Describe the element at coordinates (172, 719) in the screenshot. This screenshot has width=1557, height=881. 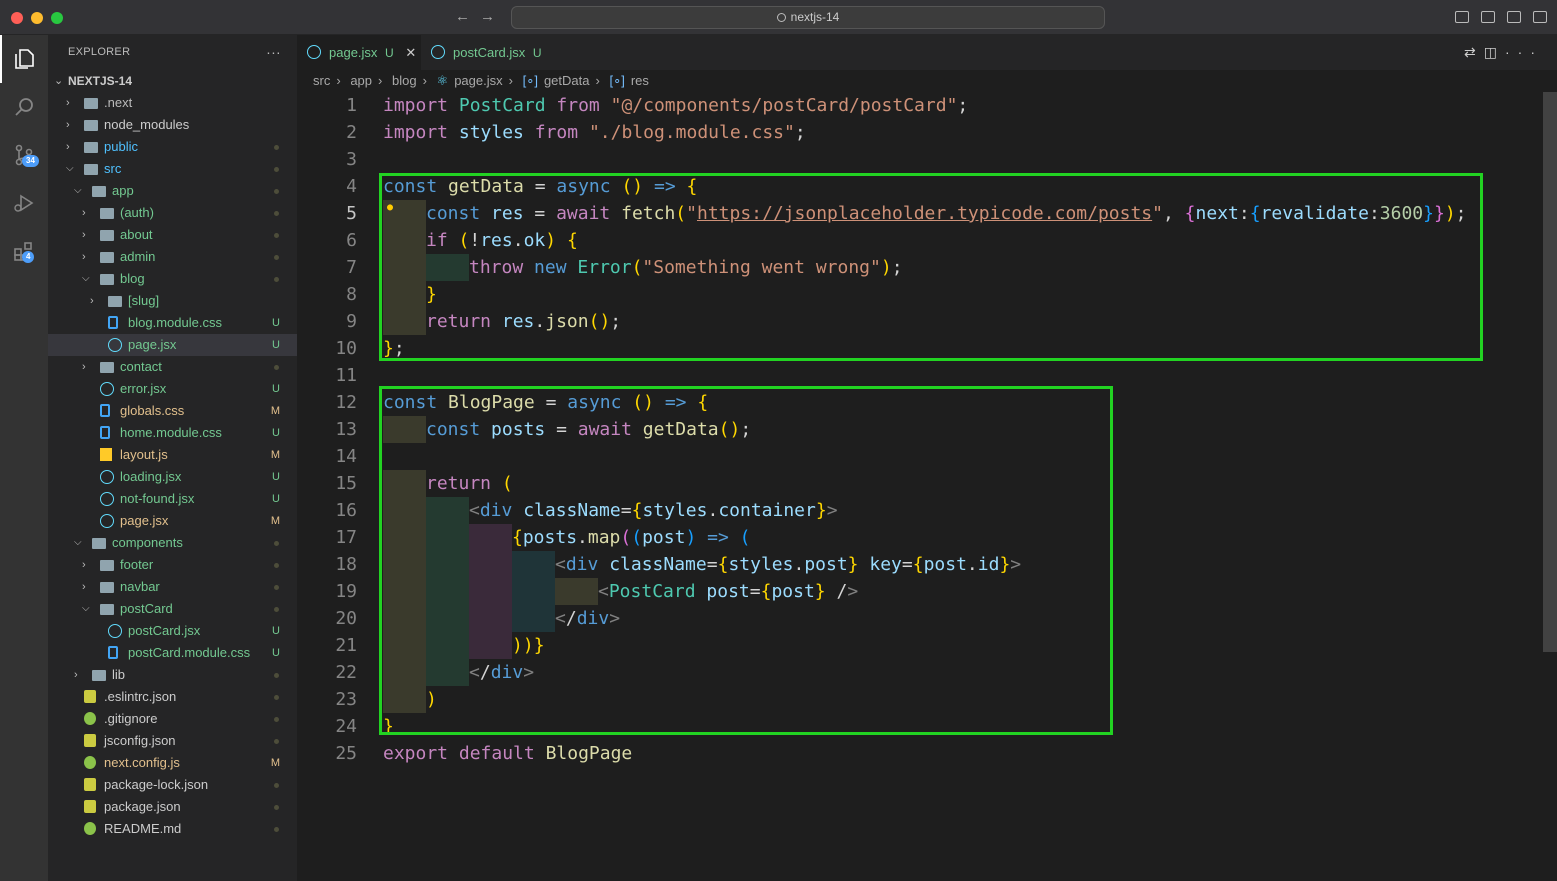
I see `tree-file: .gitignore` at that location.